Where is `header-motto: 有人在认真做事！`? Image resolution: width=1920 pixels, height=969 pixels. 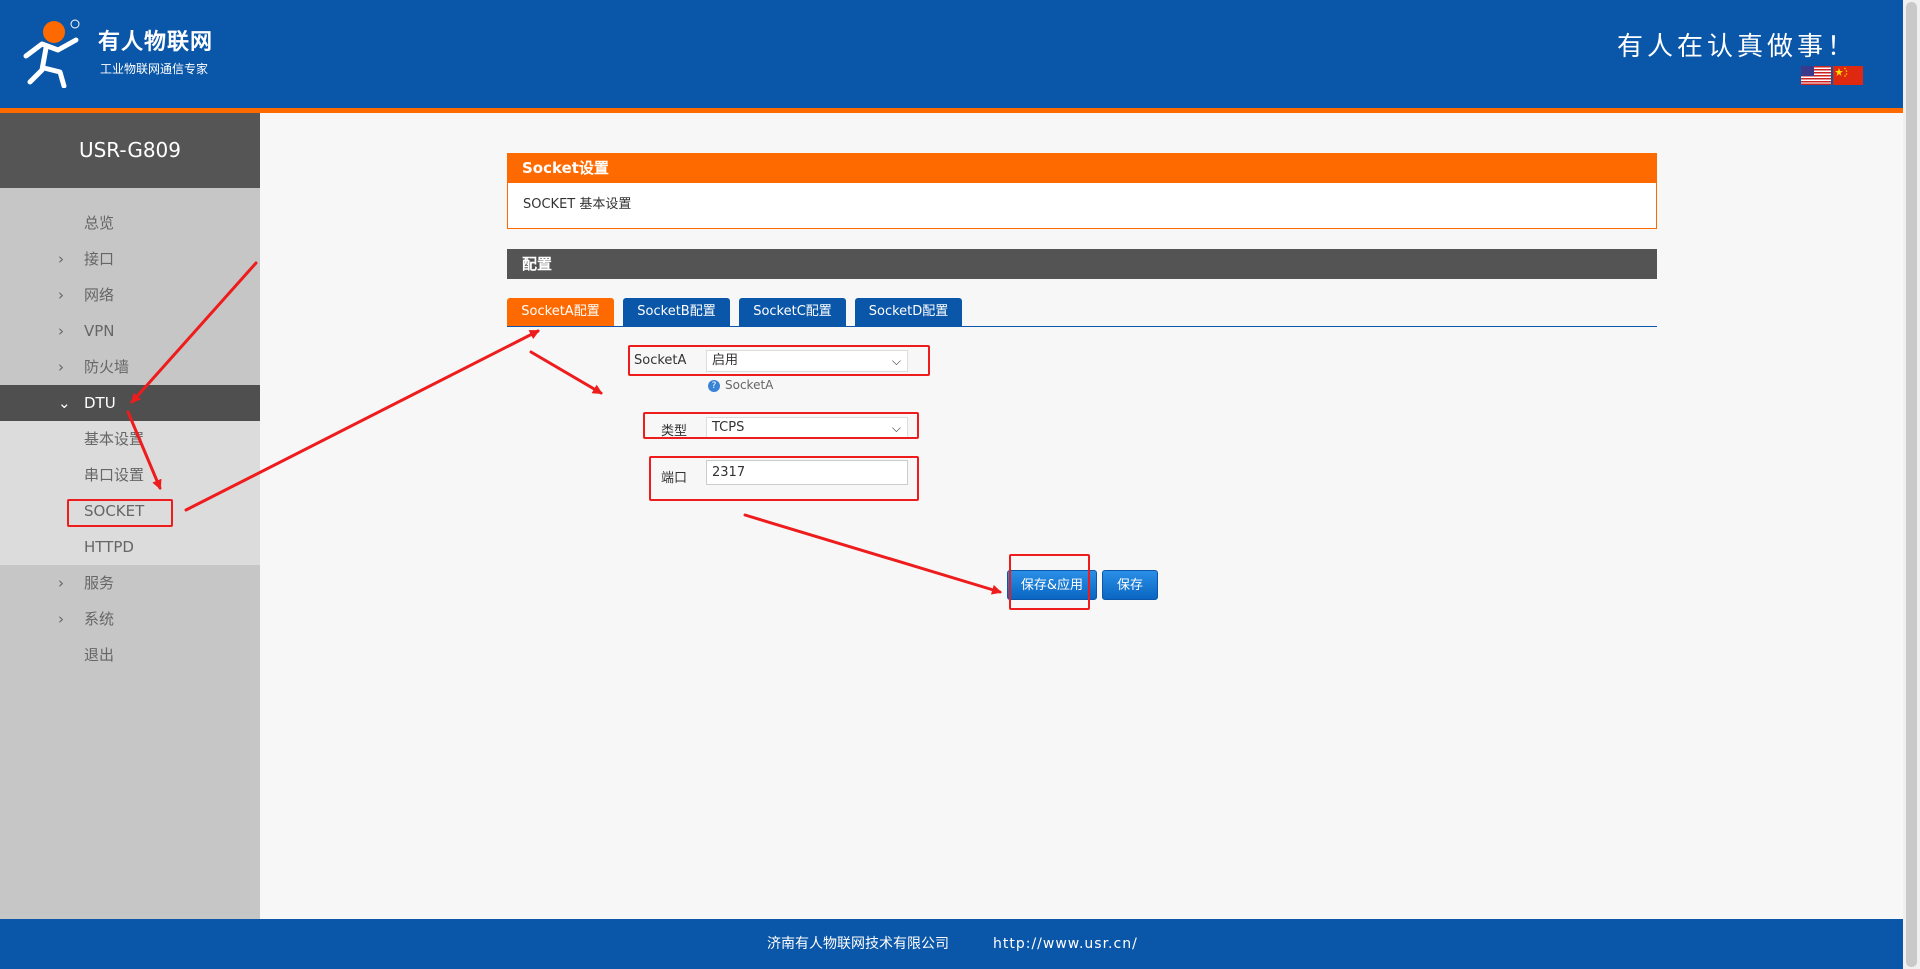
header-motto: 有人在认真做事！ is located at coordinates (1736, 47).